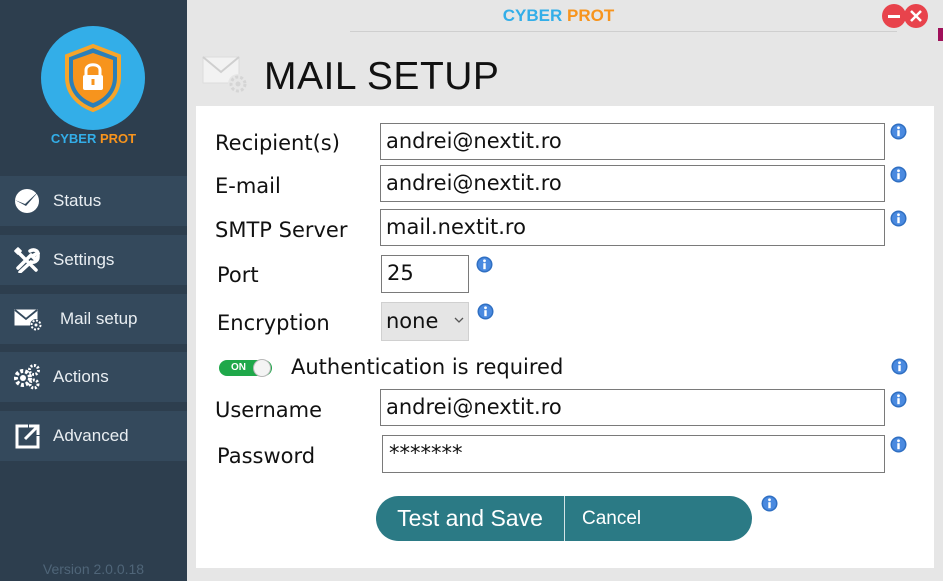 Image resolution: width=943 pixels, height=581 pixels. What do you see at coordinates (73, 138) in the screenshot?
I see `logo-text-part1: CYBER` at bounding box center [73, 138].